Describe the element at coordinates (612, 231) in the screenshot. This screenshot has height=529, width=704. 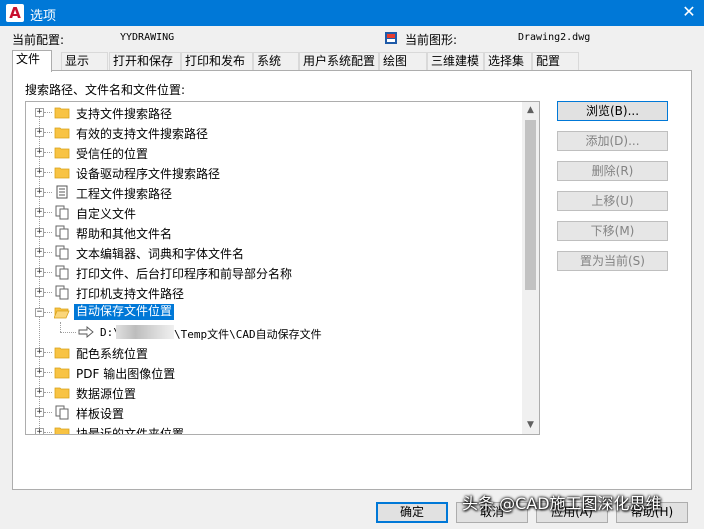
I see `move-down-button: 下移(M)` at that location.